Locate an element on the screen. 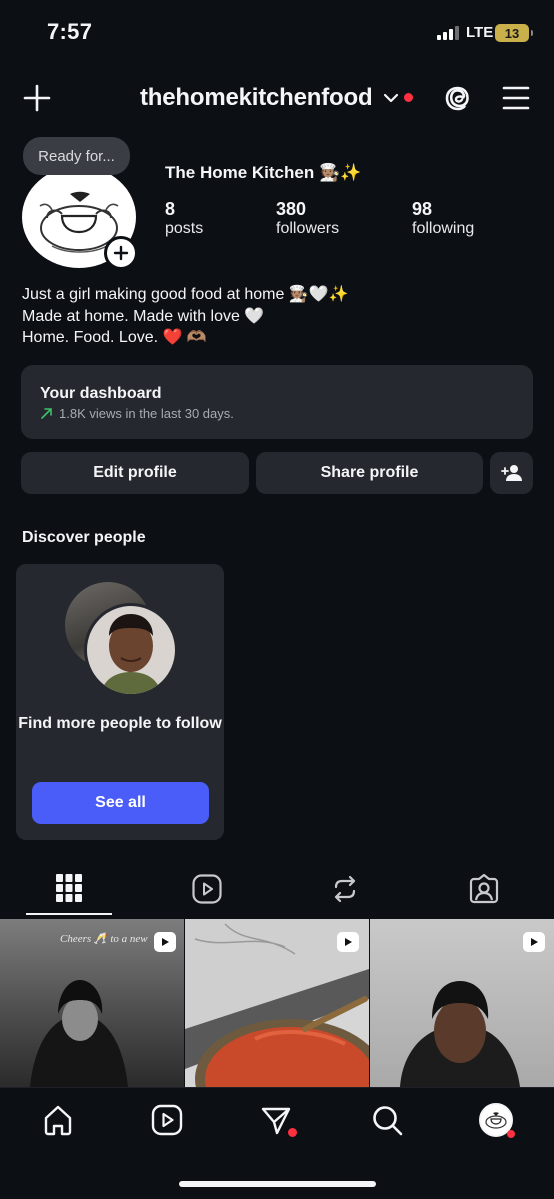 Image resolution: width=554 pixels, height=1199 pixels. add-person-icon is located at coordinates (511, 473).